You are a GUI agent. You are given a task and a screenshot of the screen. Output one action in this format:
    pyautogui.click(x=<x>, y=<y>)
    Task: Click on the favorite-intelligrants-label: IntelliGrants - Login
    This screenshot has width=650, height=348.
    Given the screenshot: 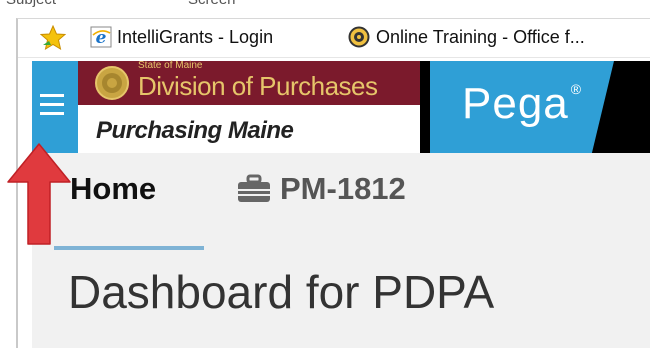 What is the action you would take?
    pyautogui.click(x=195, y=36)
    